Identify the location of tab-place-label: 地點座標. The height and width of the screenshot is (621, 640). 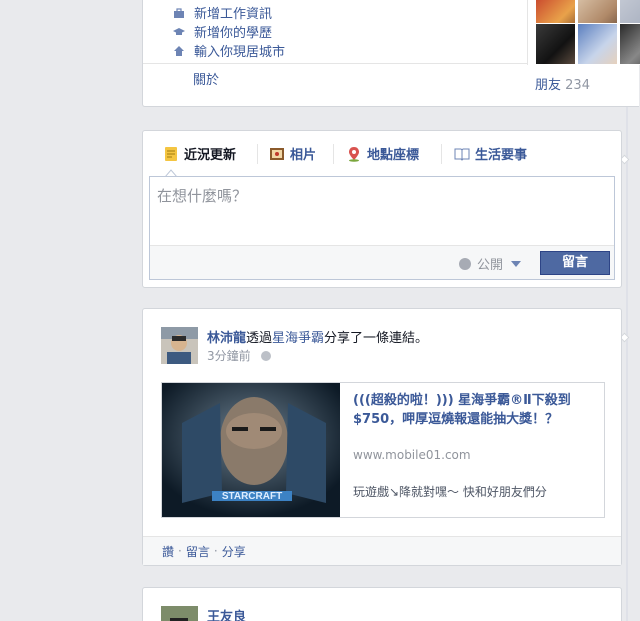
(393, 155).